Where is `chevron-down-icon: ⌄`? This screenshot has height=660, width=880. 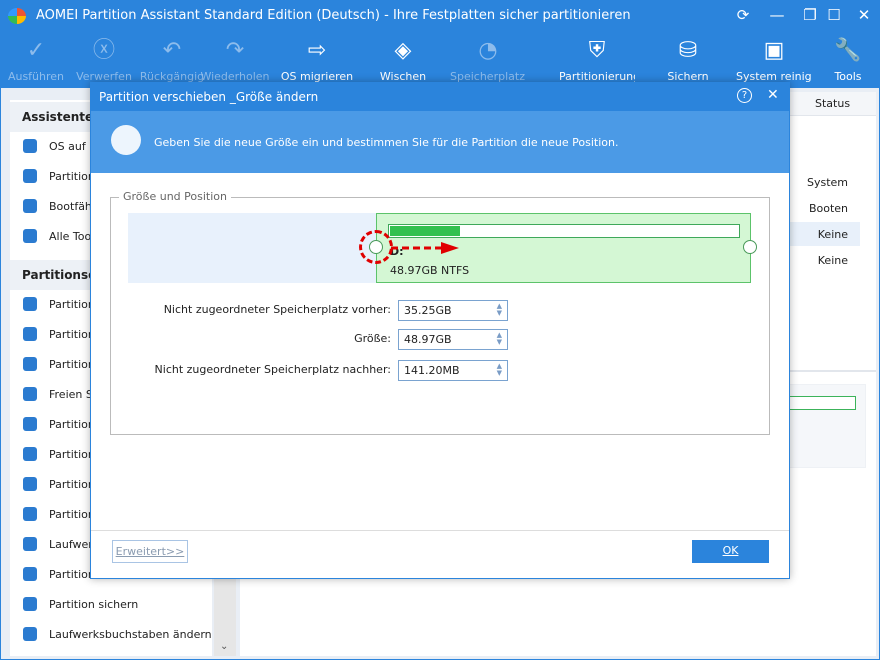
chevron-down-icon: ⌄ is located at coordinates (224, 646).